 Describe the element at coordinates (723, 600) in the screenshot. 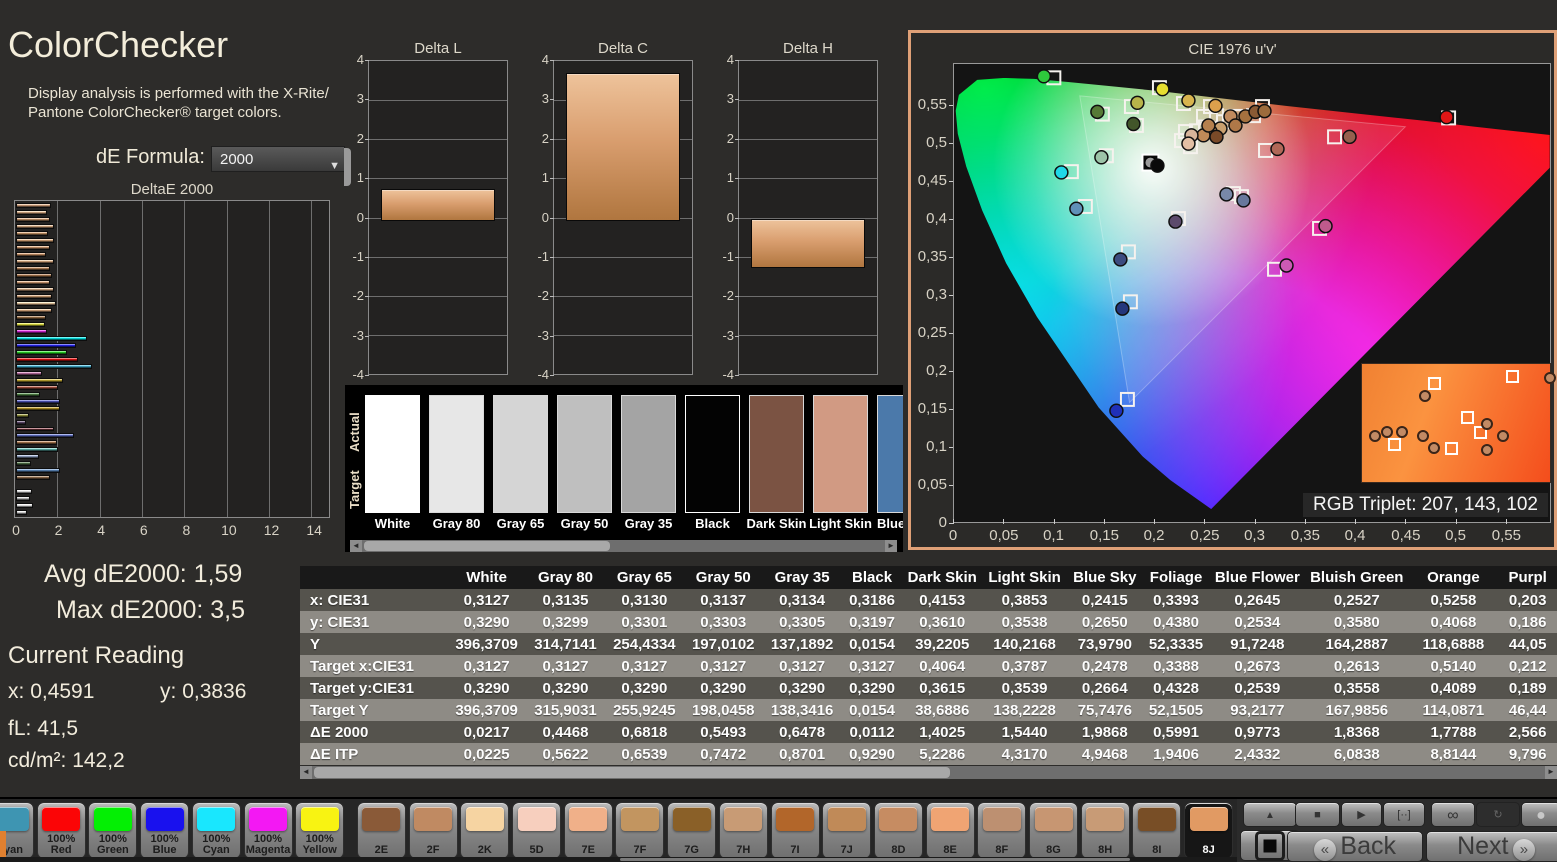

I see `table-cell: 0,3137` at that location.